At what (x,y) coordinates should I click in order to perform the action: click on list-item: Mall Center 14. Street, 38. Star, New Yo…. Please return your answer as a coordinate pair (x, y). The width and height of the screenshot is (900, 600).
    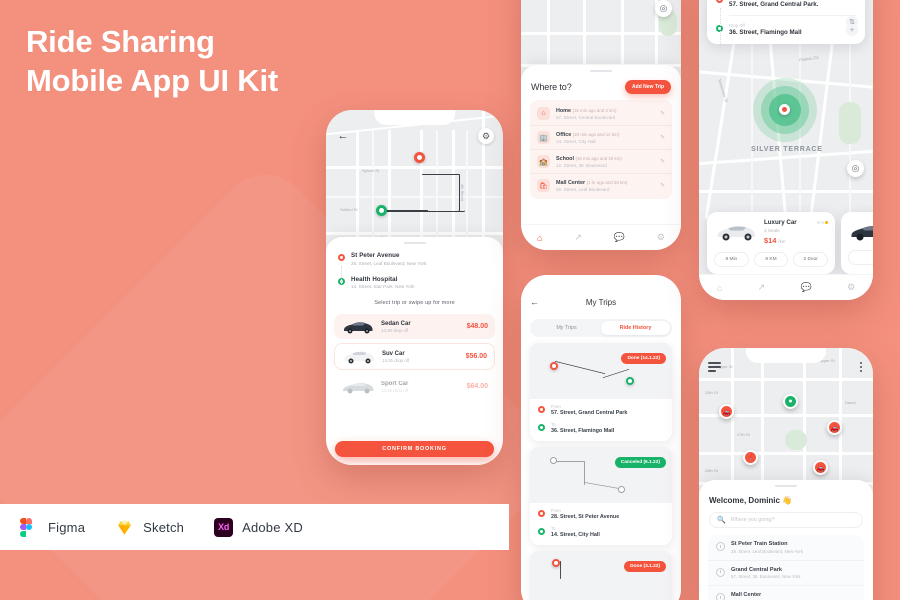
    Looking at the image, I should click on (786, 593).